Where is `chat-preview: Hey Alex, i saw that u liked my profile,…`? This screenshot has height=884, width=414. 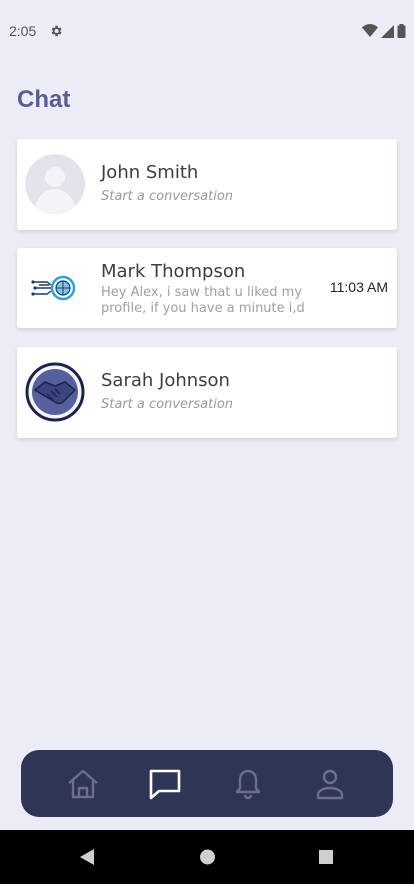 chat-preview: Hey Alex, i saw that u liked my profile,… is located at coordinates (203, 300).